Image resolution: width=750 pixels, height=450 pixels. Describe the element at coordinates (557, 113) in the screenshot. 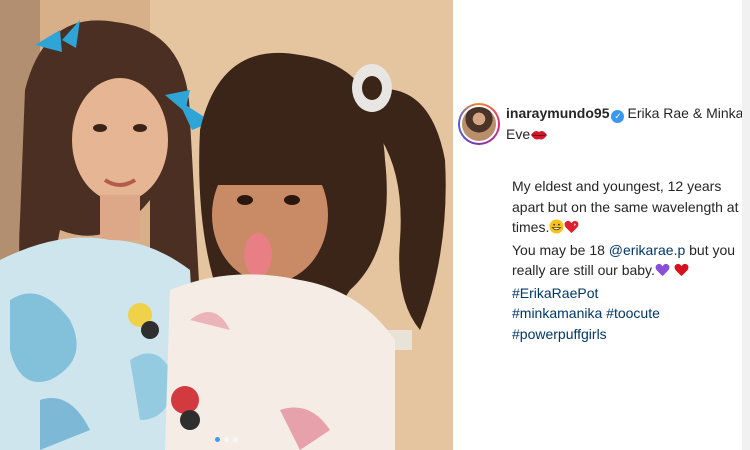

I see `username-link: inaraymundo95` at that location.